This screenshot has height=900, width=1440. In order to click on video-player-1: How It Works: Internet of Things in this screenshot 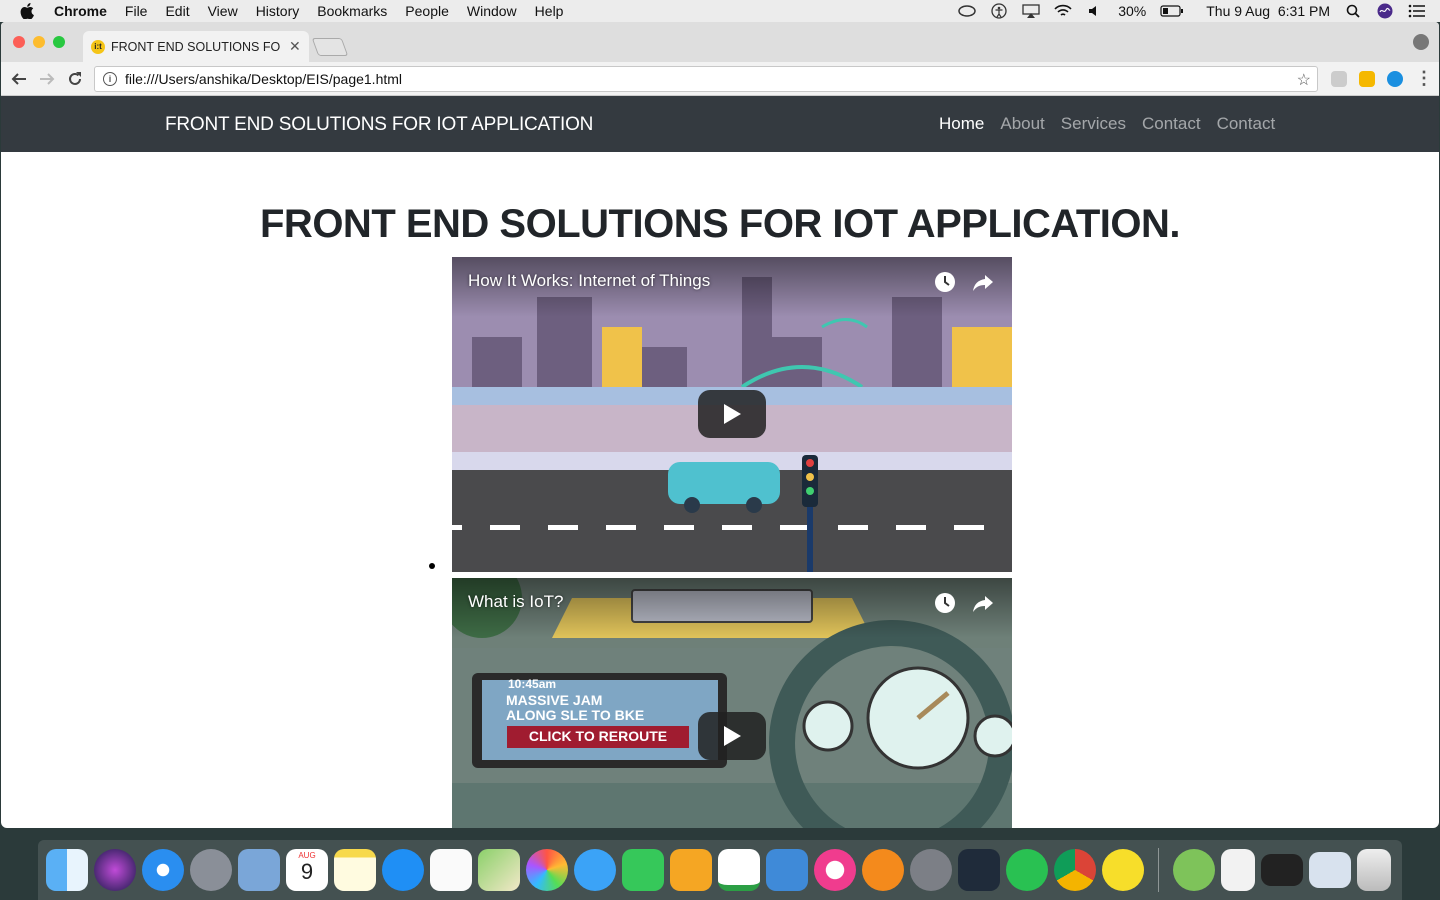, I will do `click(732, 414)`.